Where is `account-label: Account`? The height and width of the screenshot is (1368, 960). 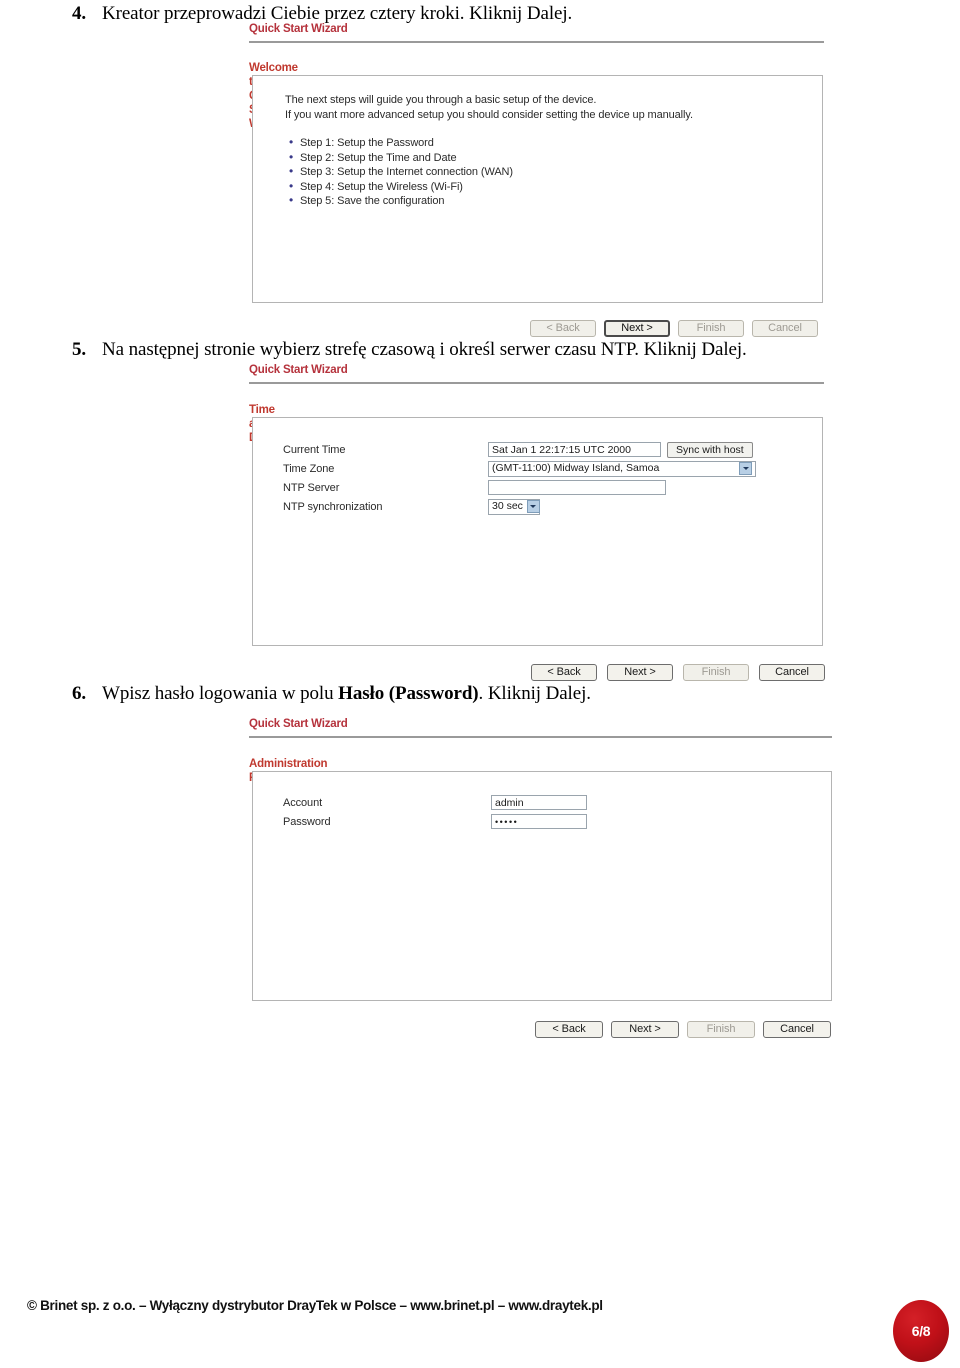
account-label: Account is located at coordinates (303, 802).